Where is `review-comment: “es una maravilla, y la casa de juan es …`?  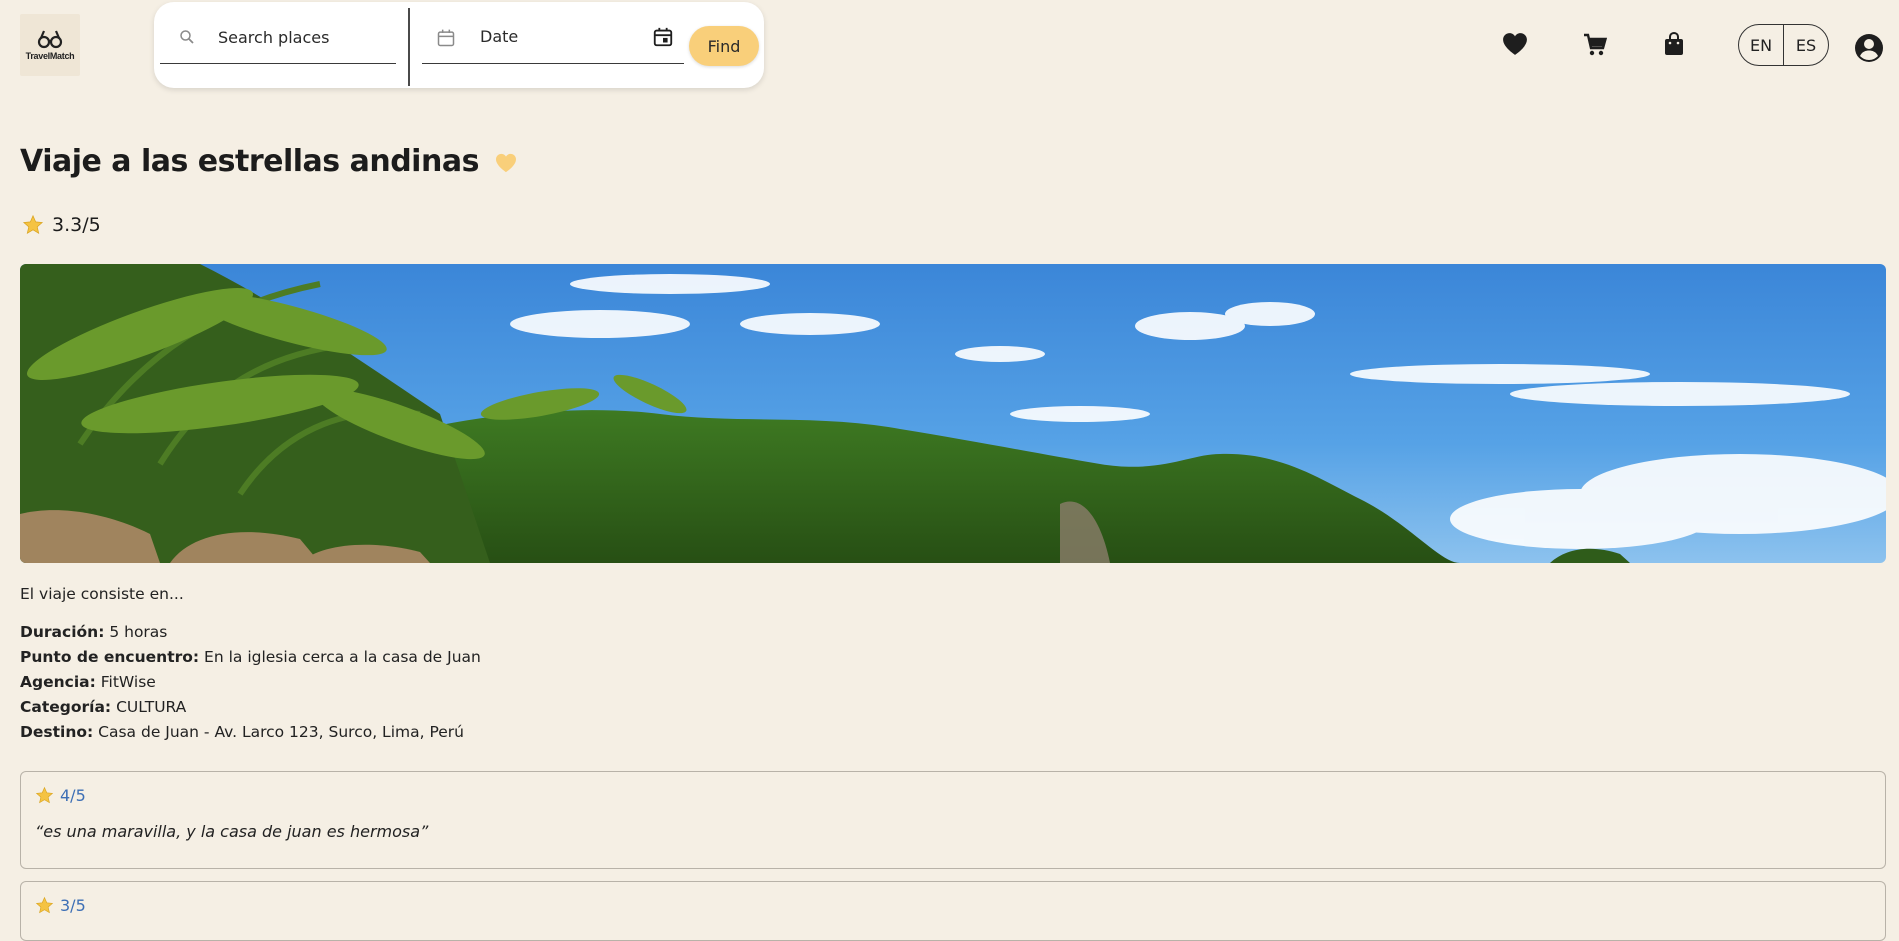
review-comment: “es una maravilla, y la casa de juan es … is located at coordinates (232, 831).